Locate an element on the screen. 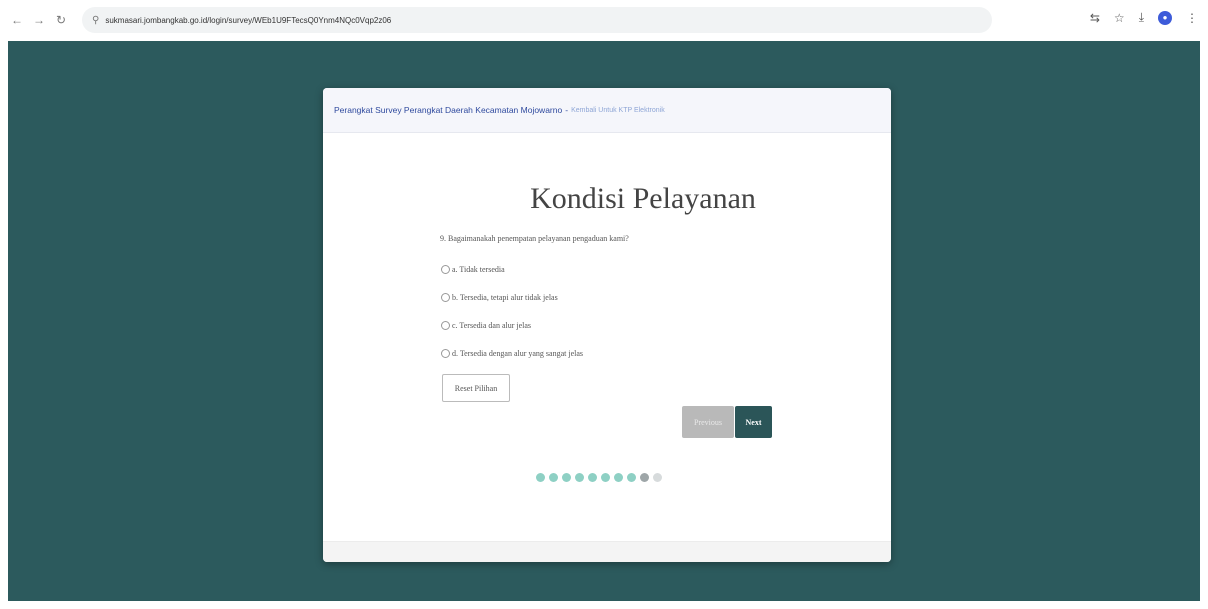 The height and width of the screenshot is (609, 1208). next-button: Next is located at coordinates (753, 422).